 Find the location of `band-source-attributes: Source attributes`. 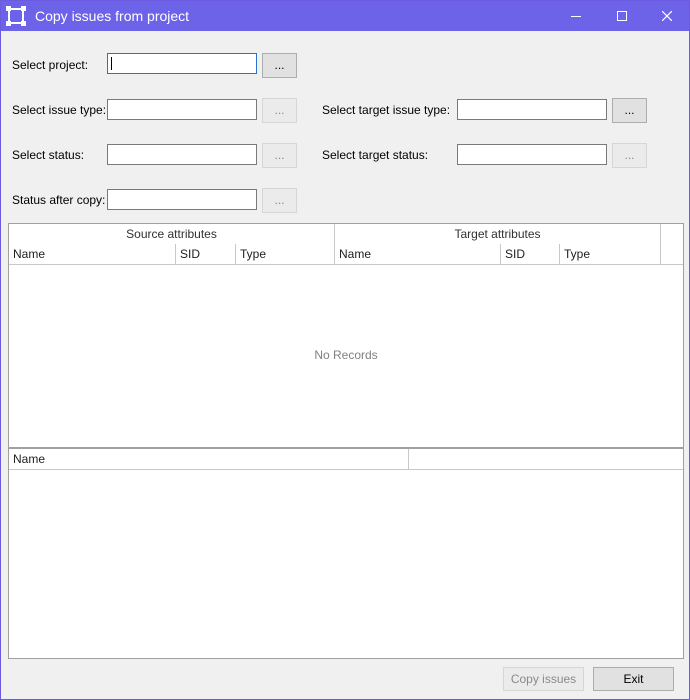

band-source-attributes: Source attributes is located at coordinates (172, 234).